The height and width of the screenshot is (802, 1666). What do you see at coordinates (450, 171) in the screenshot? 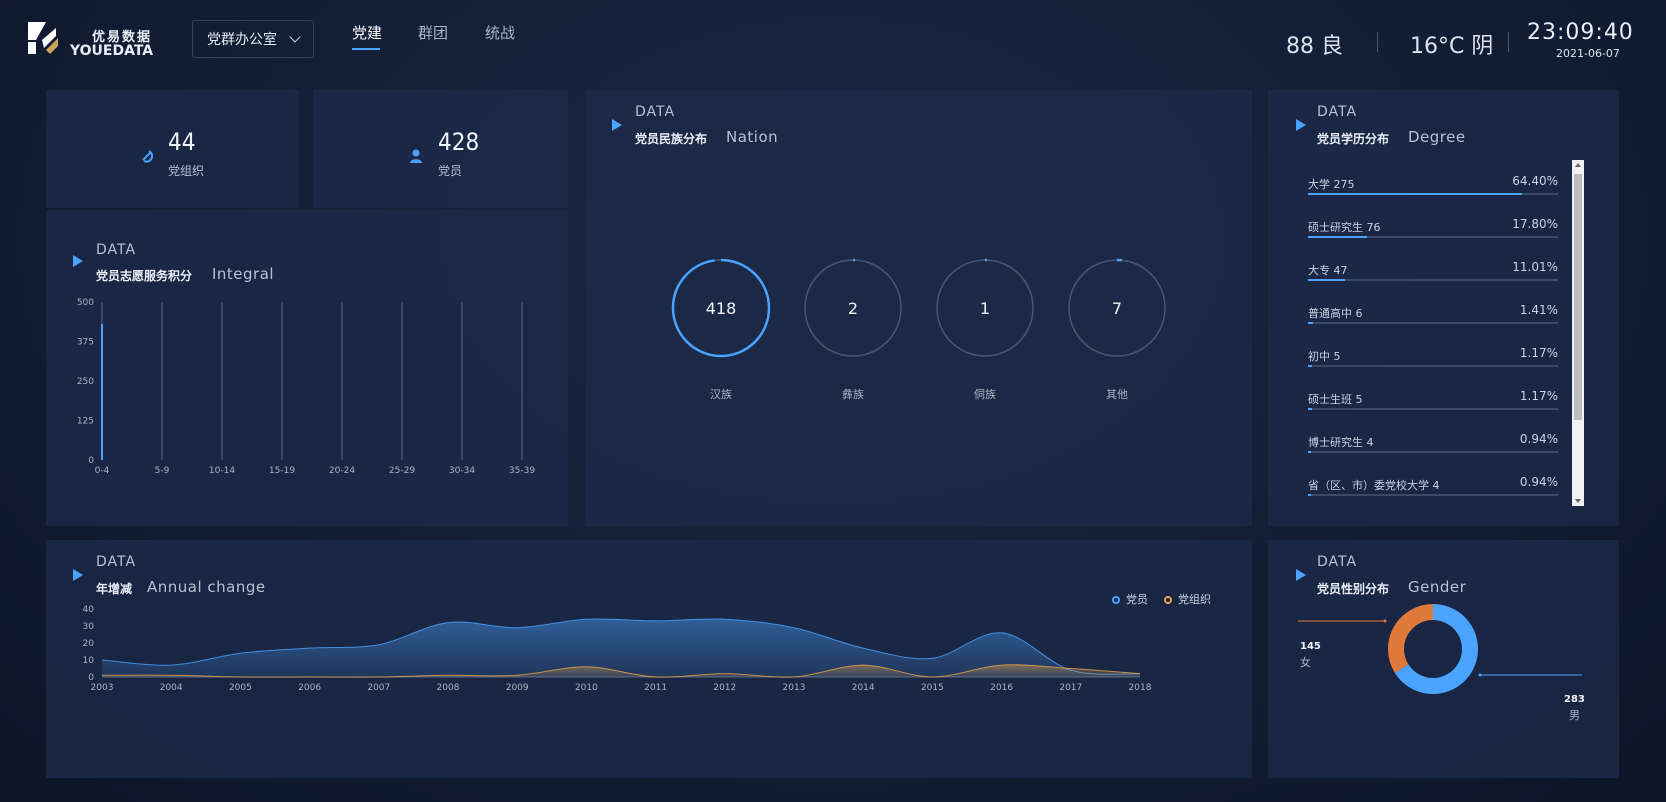
I see `member-count-label: 党员` at bounding box center [450, 171].